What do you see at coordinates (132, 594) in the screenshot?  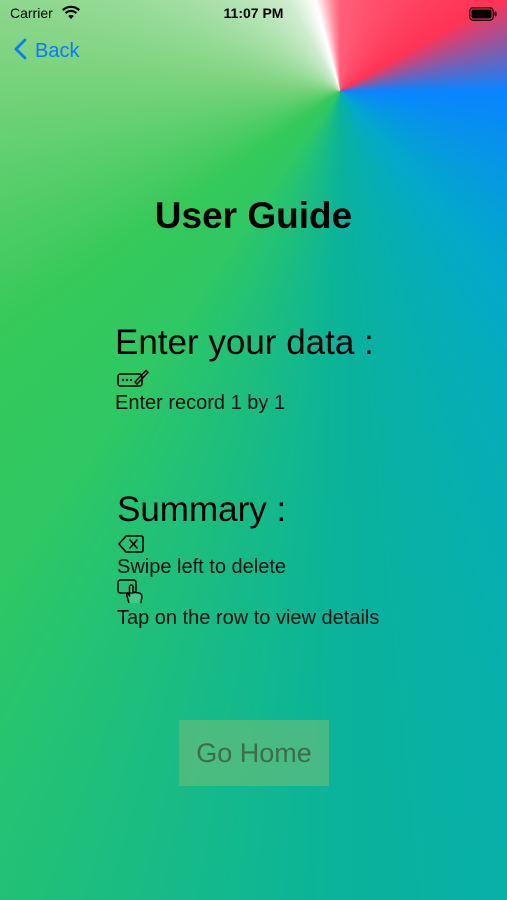 I see `hand-tap-icon` at bounding box center [132, 594].